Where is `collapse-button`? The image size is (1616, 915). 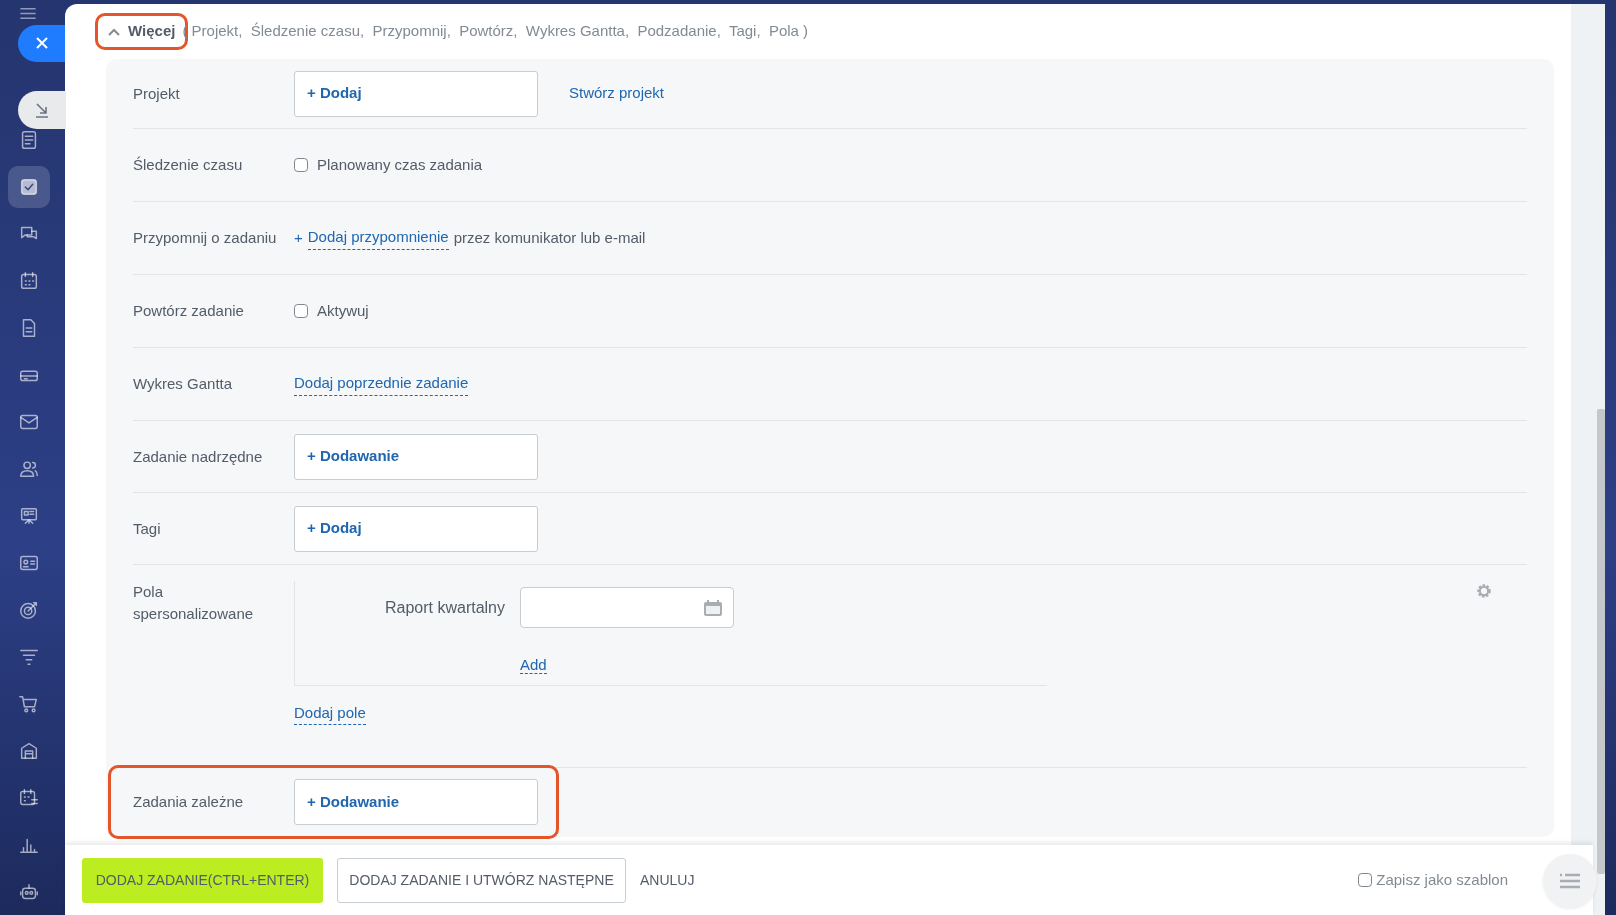
collapse-button is located at coordinates (42, 110).